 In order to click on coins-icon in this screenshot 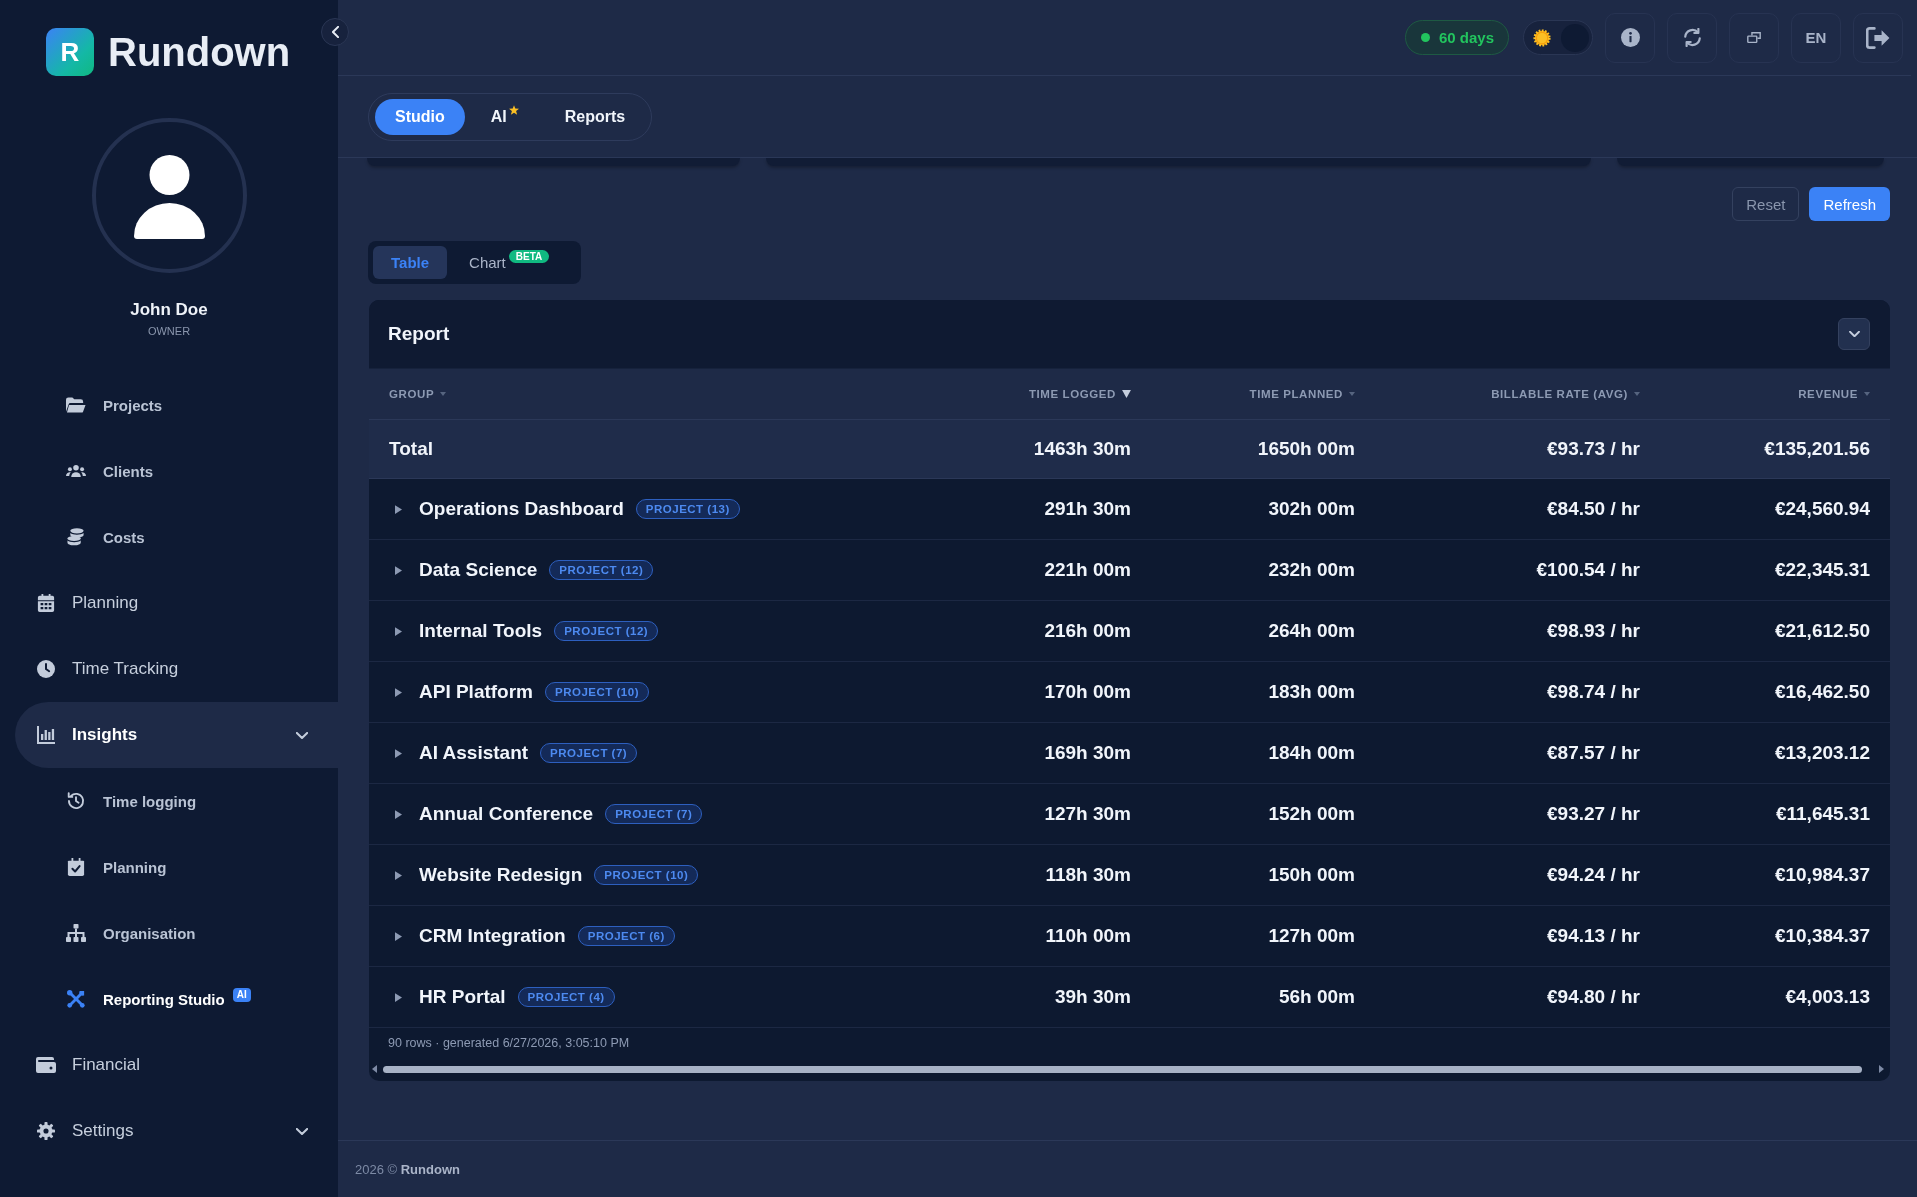, I will do `click(76, 537)`.